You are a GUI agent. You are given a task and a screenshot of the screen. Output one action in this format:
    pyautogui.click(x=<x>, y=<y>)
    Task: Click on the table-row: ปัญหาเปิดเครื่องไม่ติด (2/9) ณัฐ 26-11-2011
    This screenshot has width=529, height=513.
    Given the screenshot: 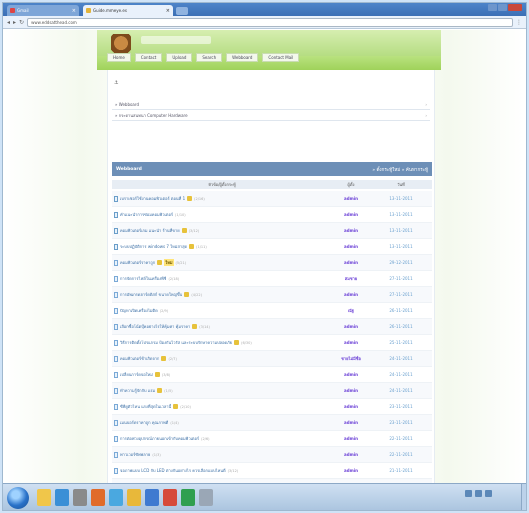 What is the action you would take?
    pyautogui.click(x=272, y=311)
    